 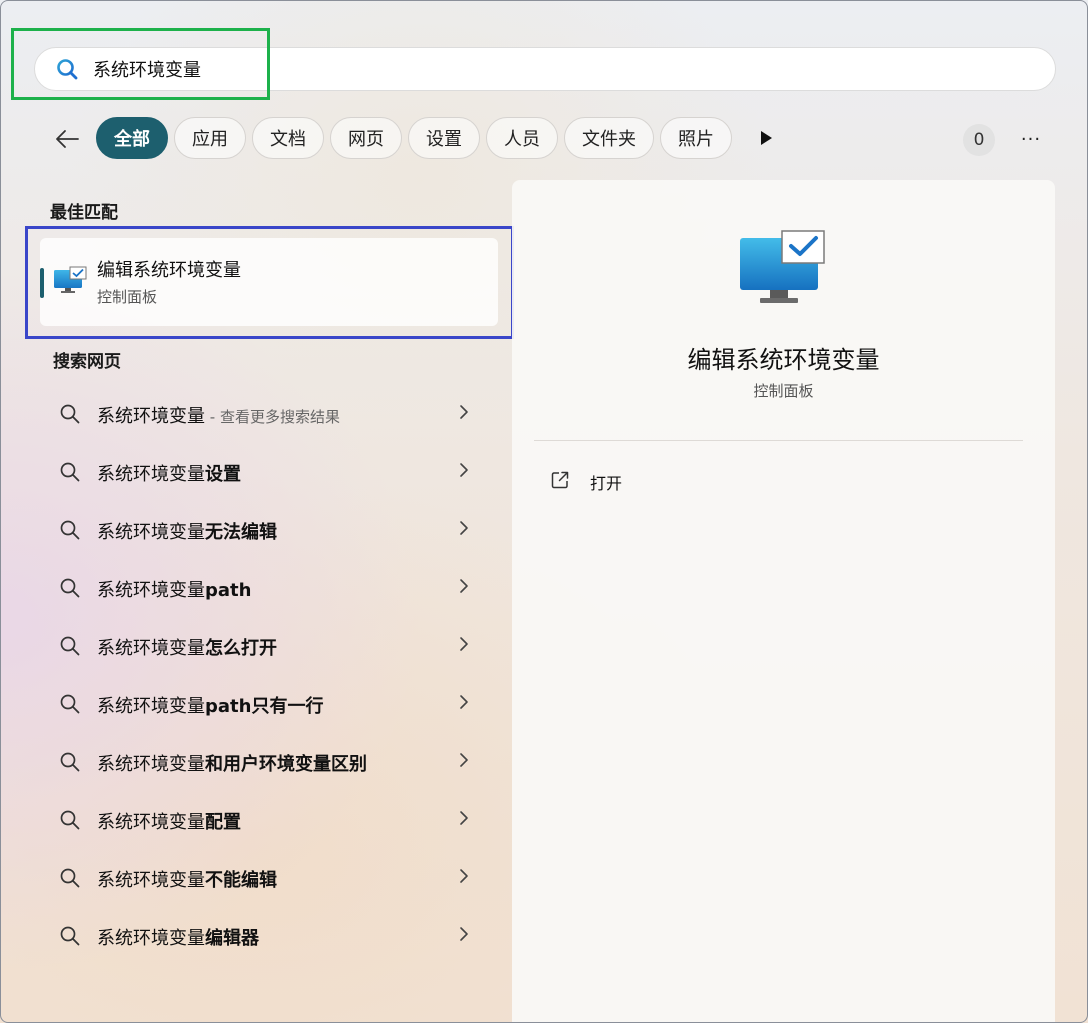 I want to click on rewards-count-badge: 0, so click(x=979, y=140).